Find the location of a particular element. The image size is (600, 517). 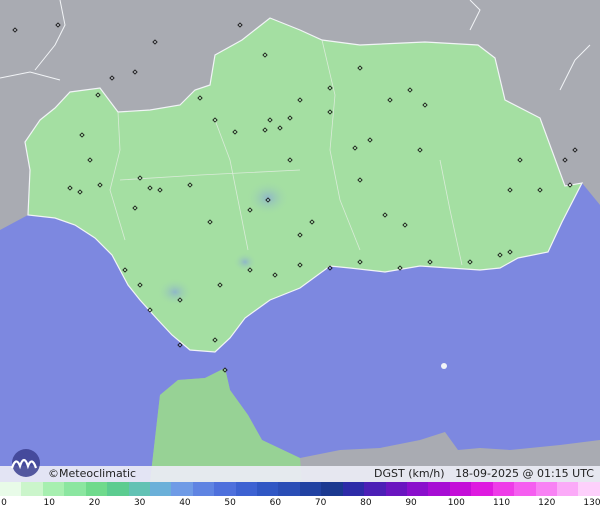

gust-hotspot-sevilla is located at coordinates (175, 292).